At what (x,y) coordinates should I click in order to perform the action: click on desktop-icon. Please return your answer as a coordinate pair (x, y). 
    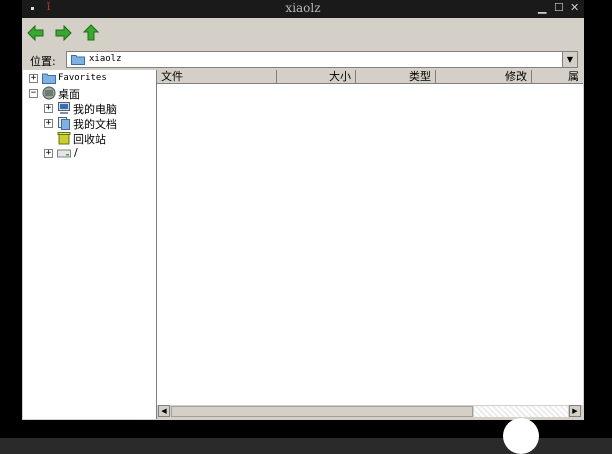
    Looking at the image, I should click on (49, 93).